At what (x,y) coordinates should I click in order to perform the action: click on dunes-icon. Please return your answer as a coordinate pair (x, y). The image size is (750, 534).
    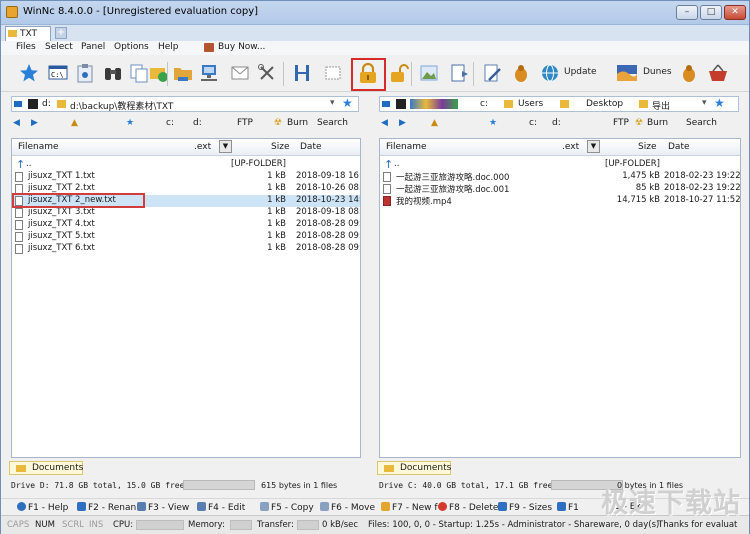
    Looking at the image, I should click on (627, 73).